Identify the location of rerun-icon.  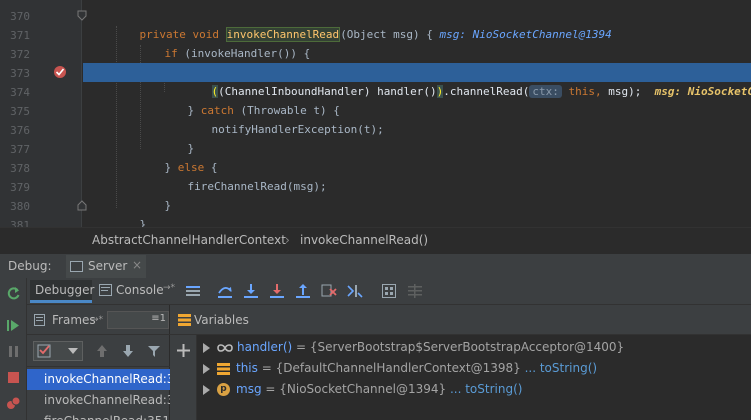
(13, 293).